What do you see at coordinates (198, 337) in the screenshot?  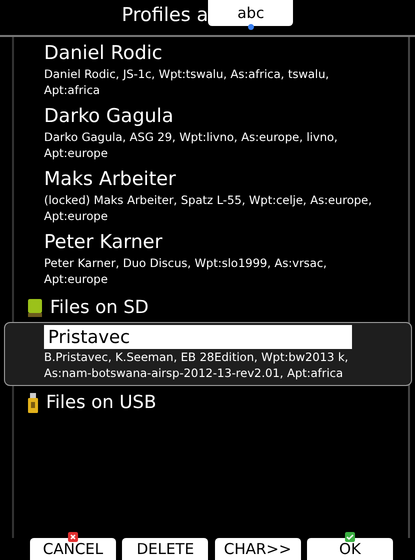 I see `name-input-field: Pristavec` at bounding box center [198, 337].